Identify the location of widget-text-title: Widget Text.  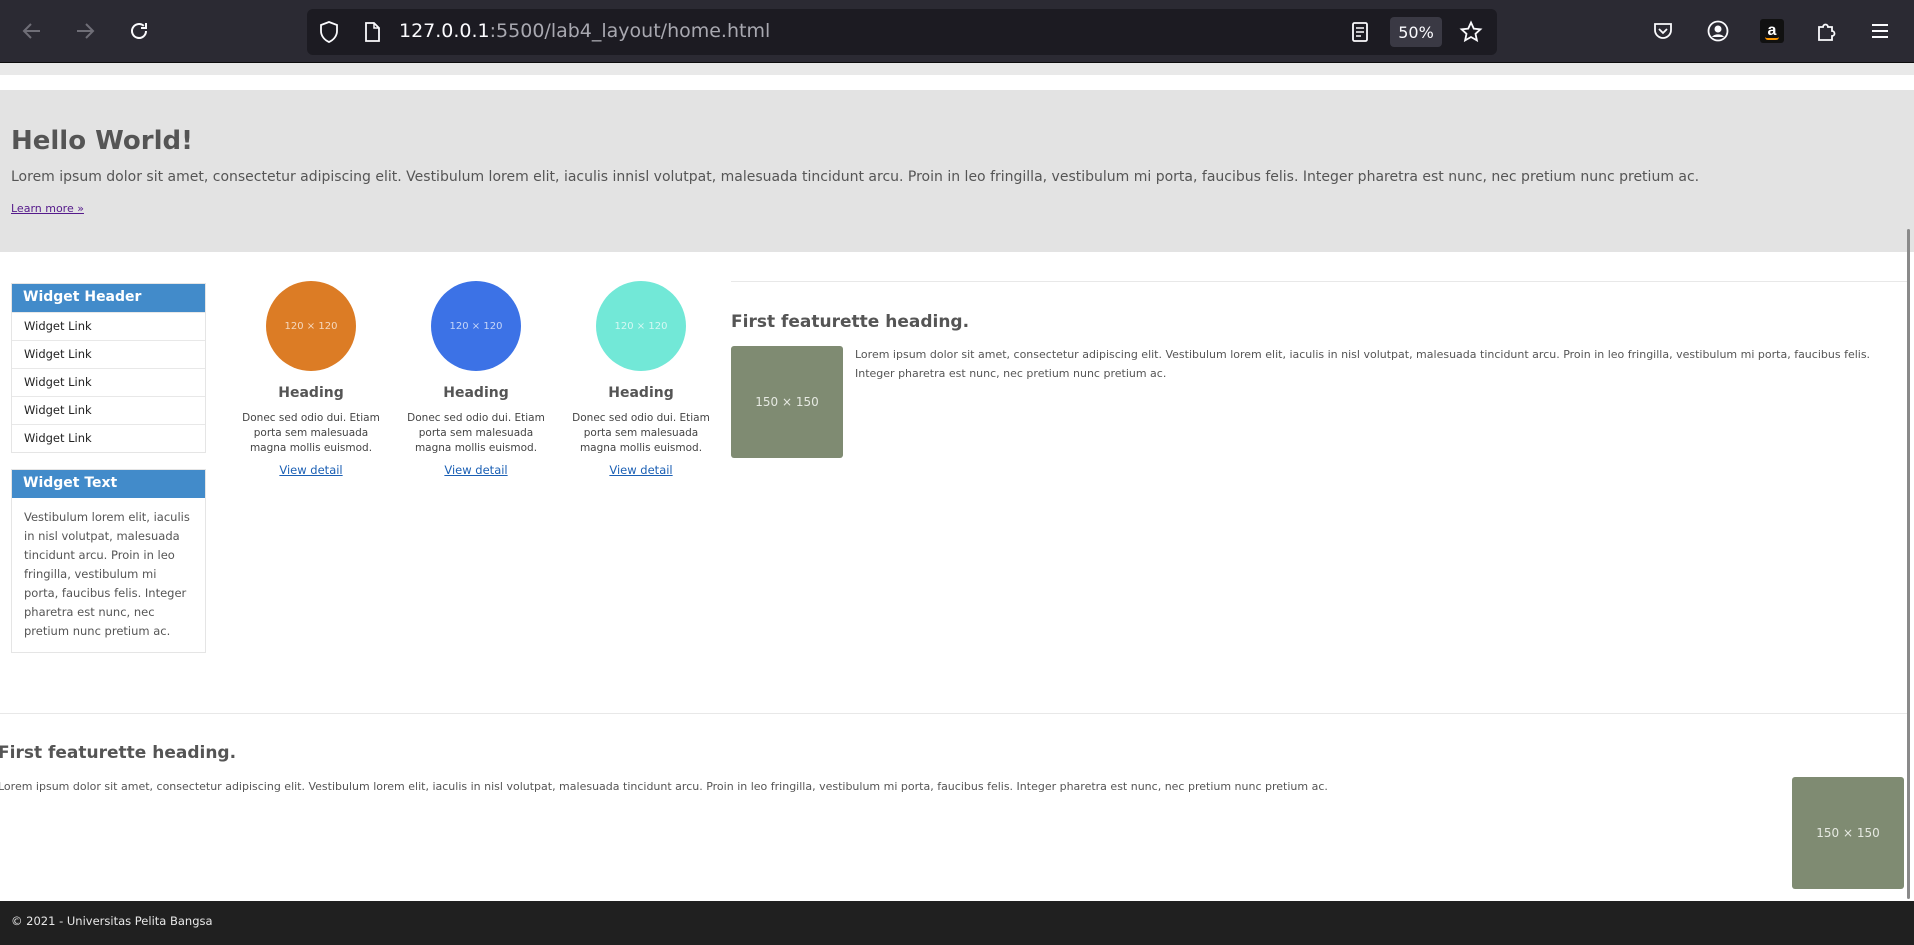
(108, 484).